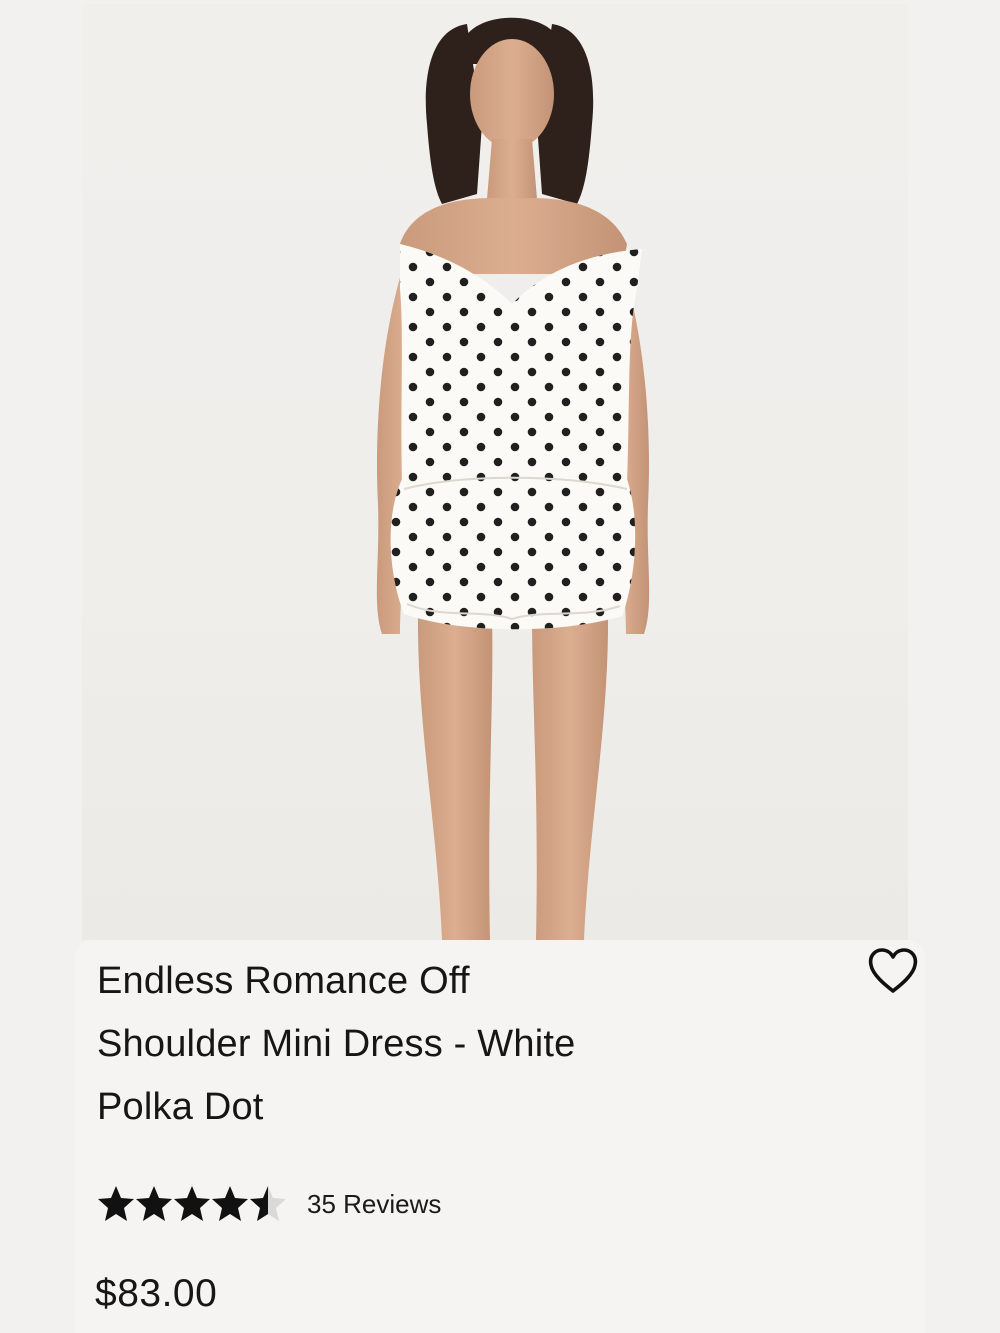 The height and width of the screenshot is (1333, 1000). I want to click on product-title-line: Shoulder Mini Dress - White, so click(336, 1044).